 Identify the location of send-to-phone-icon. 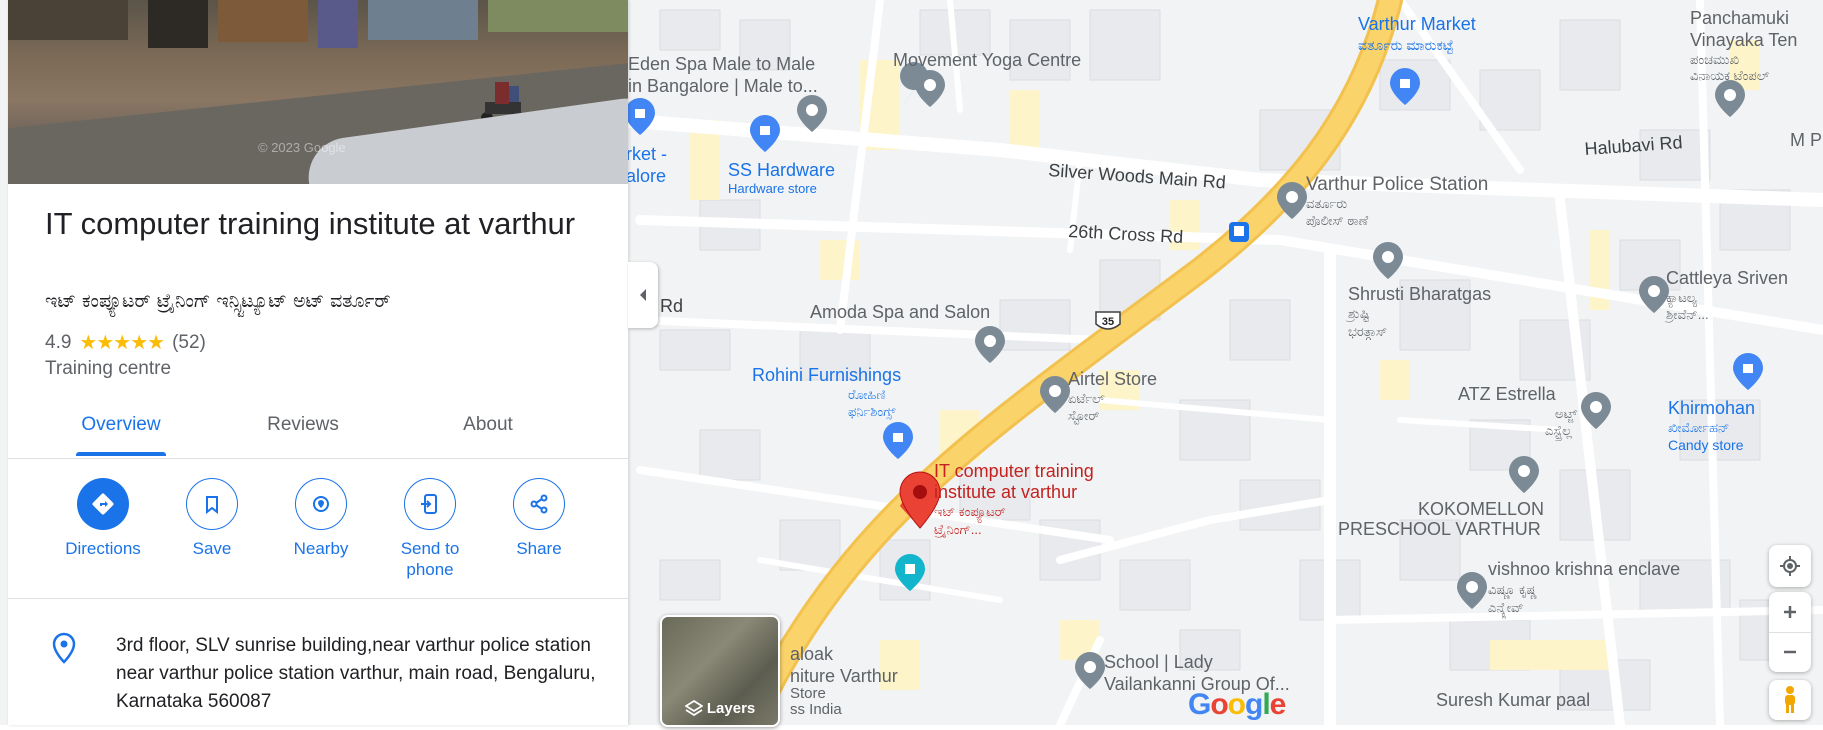
(430, 504).